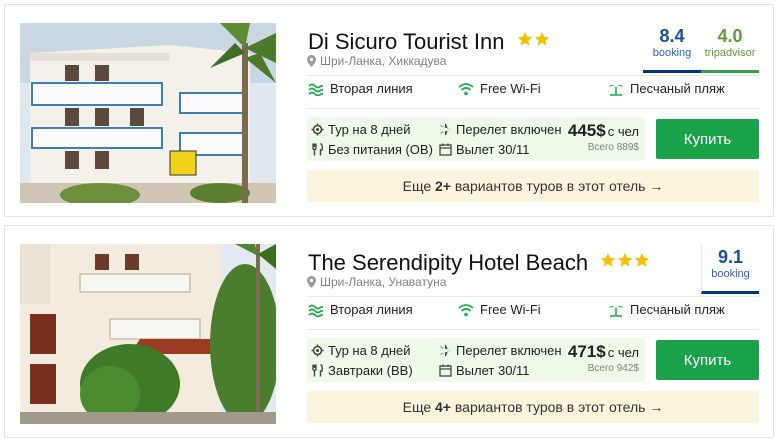  I want to click on ratings: 8.4 booking 4.0 tripadvisor, so click(701, 48).